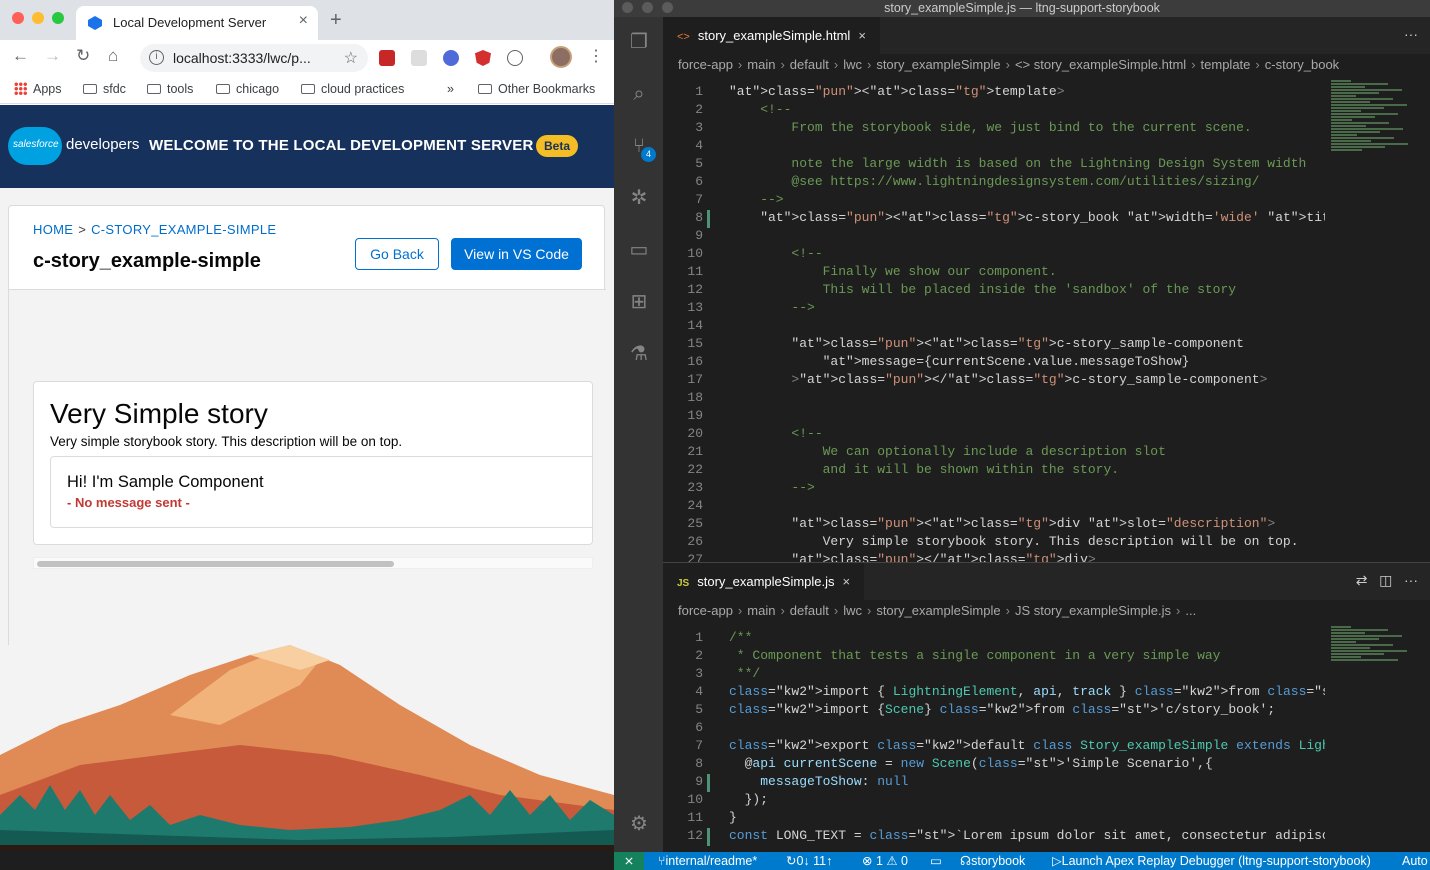 This screenshot has height=870, width=1430. I want to click on profile-avatar, so click(561, 57).